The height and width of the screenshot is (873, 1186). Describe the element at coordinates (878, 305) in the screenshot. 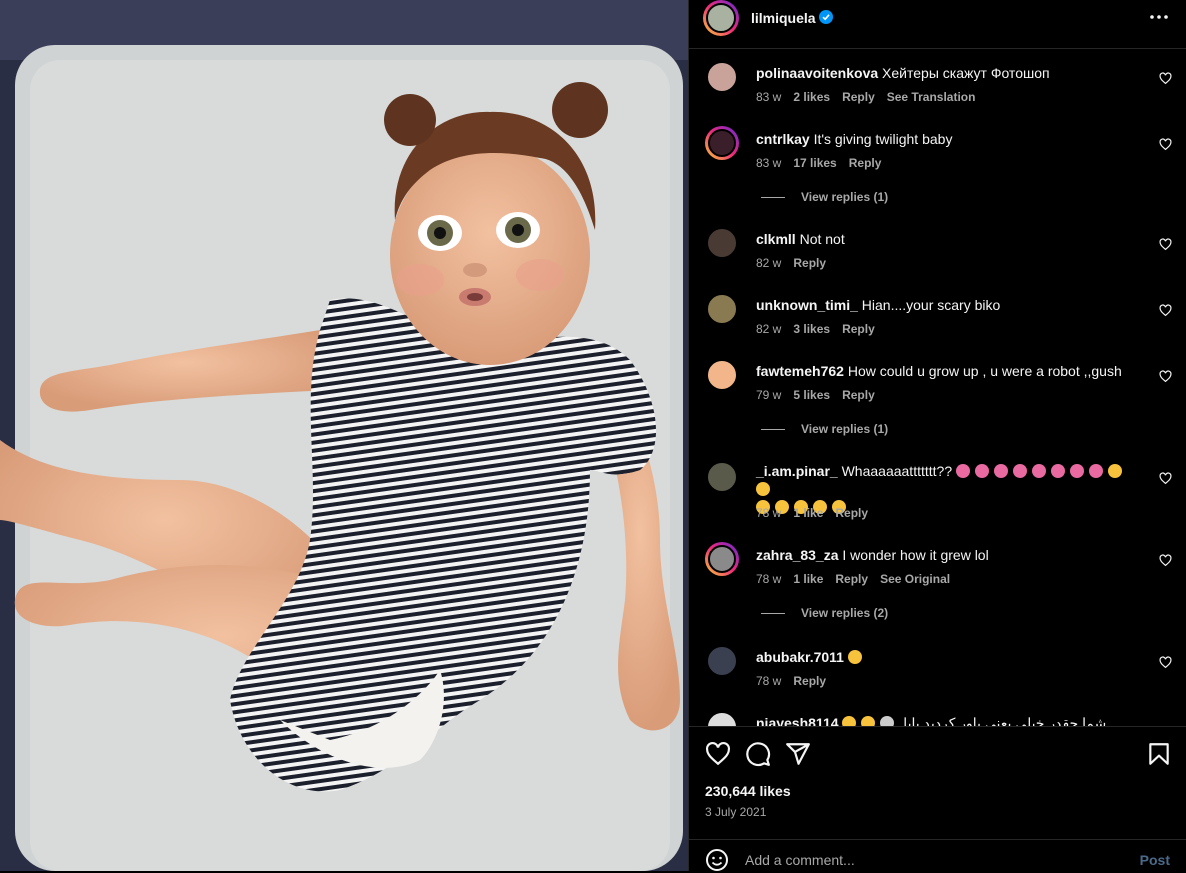

I see `comment-text: unknown_timi_ Hian....your scary biko` at that location.